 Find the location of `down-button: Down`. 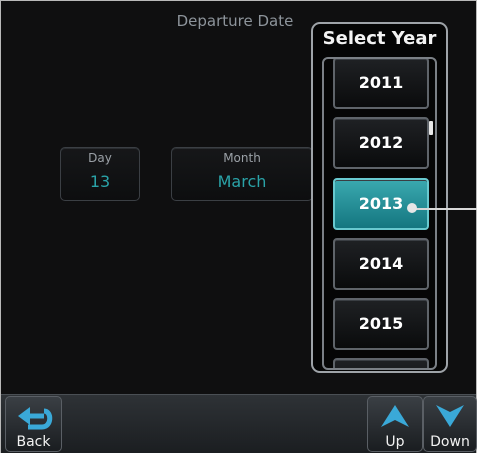

down-button: Down is located at coordinates (450, 424).